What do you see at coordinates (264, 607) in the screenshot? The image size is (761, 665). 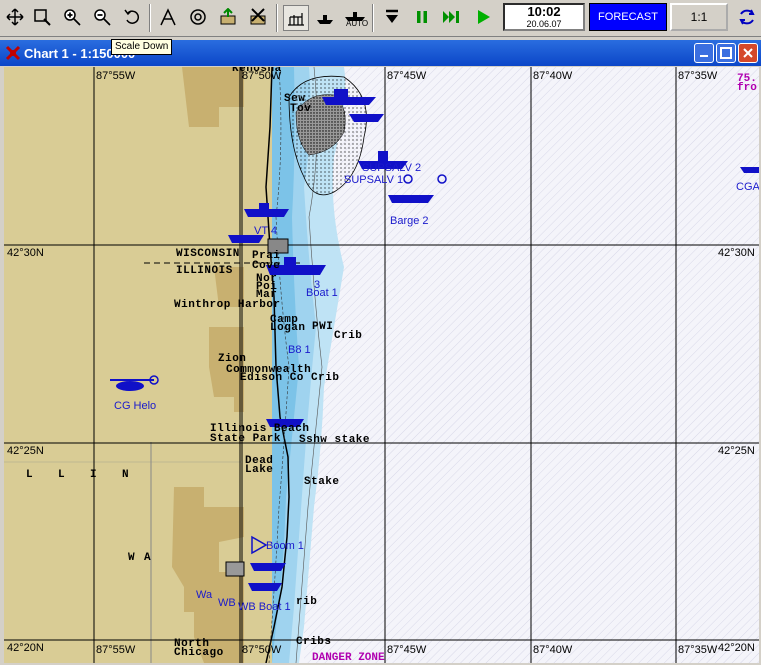 I see `unit-label: WB Boat 1` at bounding box center [264, 607].